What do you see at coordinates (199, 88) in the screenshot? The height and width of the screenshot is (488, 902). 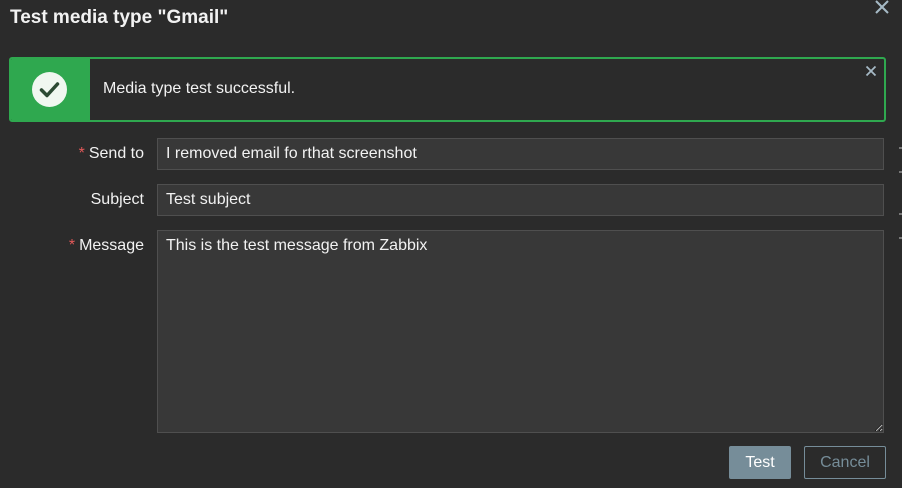 I see `success-message-text: Media type test successful.` at bounding box center [199, 88].